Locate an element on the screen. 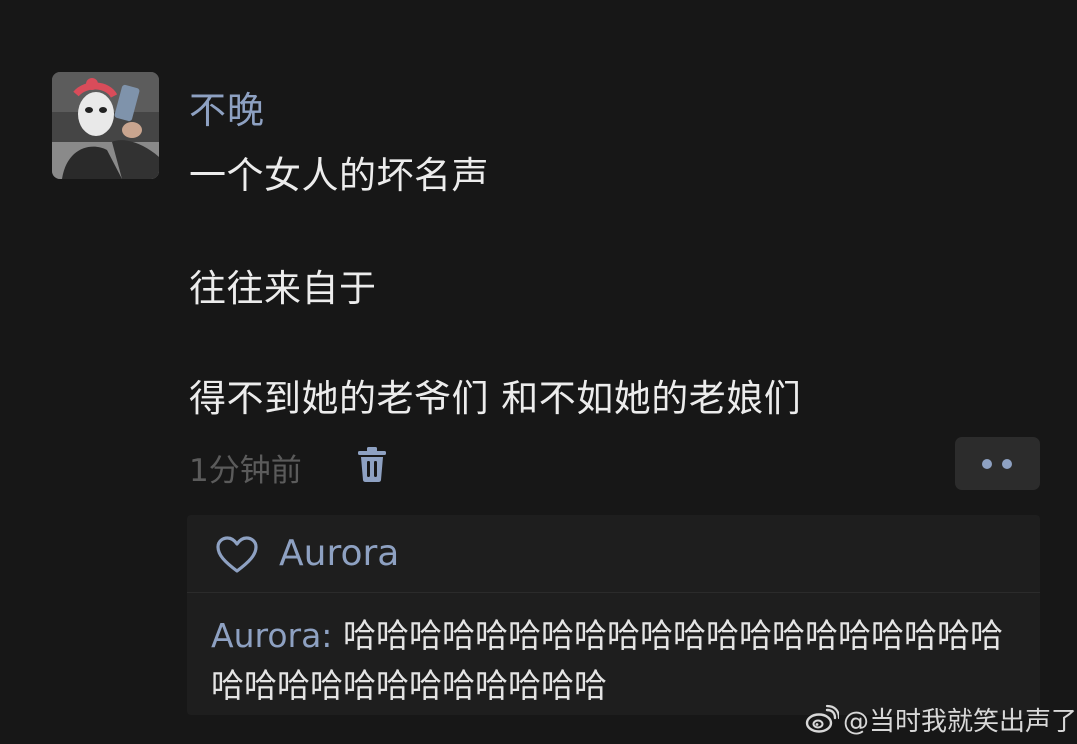 The width and height of the screenshot is (1077, 744). post-text-line-2: 往往来自于 is located at coordinates (283, 288).